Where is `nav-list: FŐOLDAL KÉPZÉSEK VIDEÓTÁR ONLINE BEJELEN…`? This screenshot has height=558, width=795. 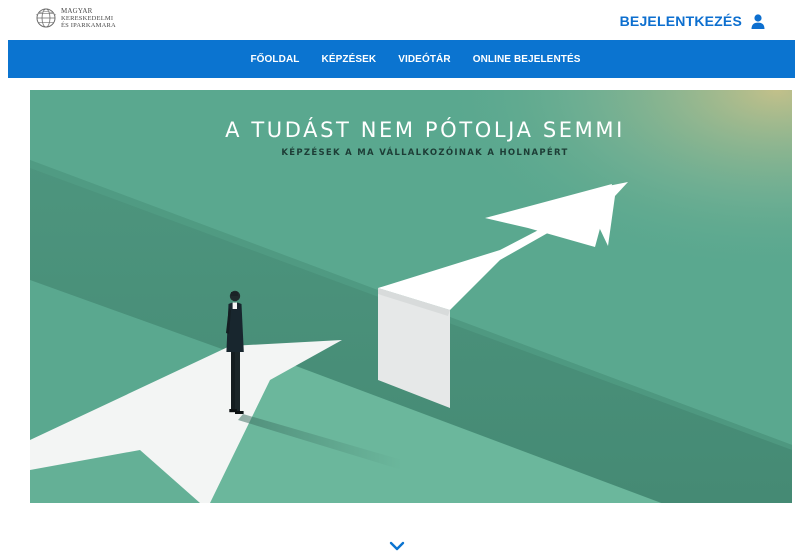 nav-list: FŐOLDAL KÉPZÉSEK VIDEÓTÁR ONLINE BEJELEN… is located at coordinates (415, 59).